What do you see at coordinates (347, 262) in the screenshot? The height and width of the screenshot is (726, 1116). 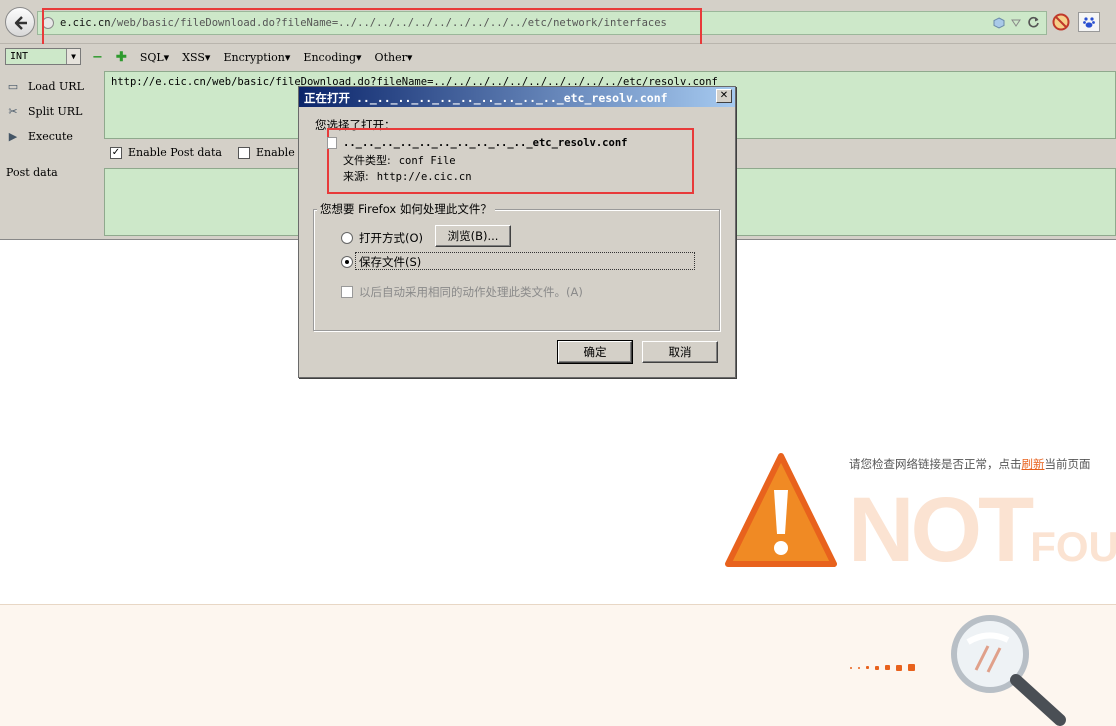 I see `radio-selected-icon` at bounding box center [347, 262].